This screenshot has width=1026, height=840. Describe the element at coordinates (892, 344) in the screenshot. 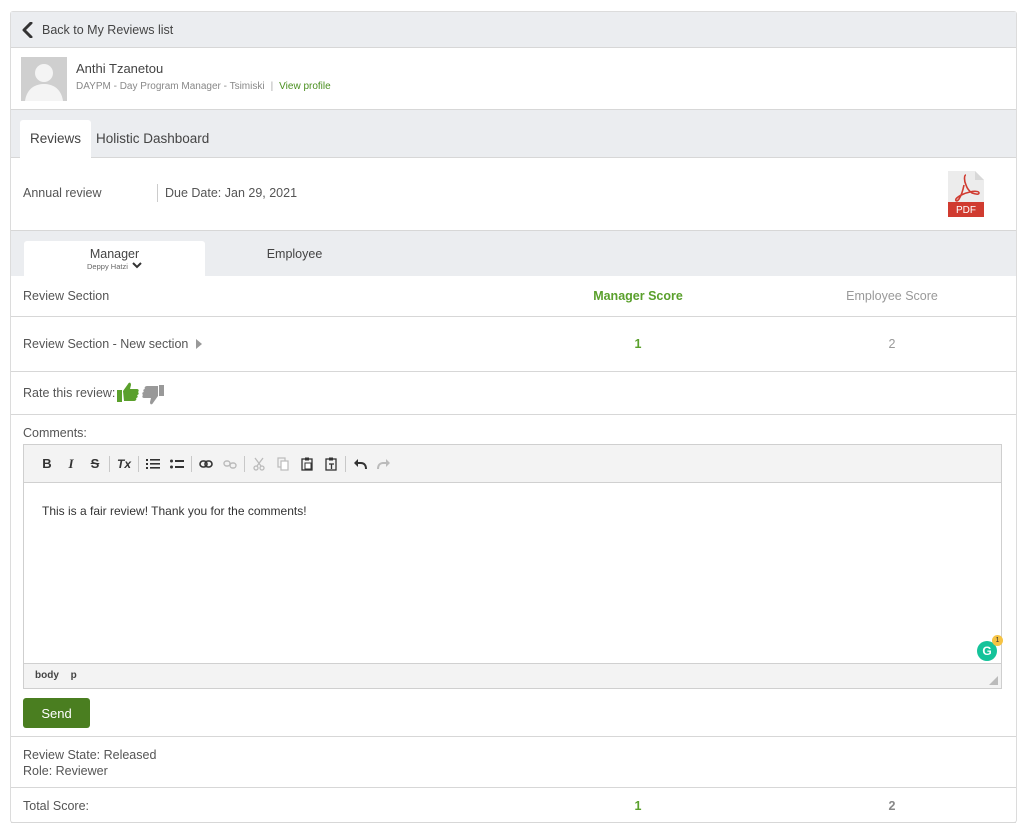

I see `employee-score: 2` at that location.